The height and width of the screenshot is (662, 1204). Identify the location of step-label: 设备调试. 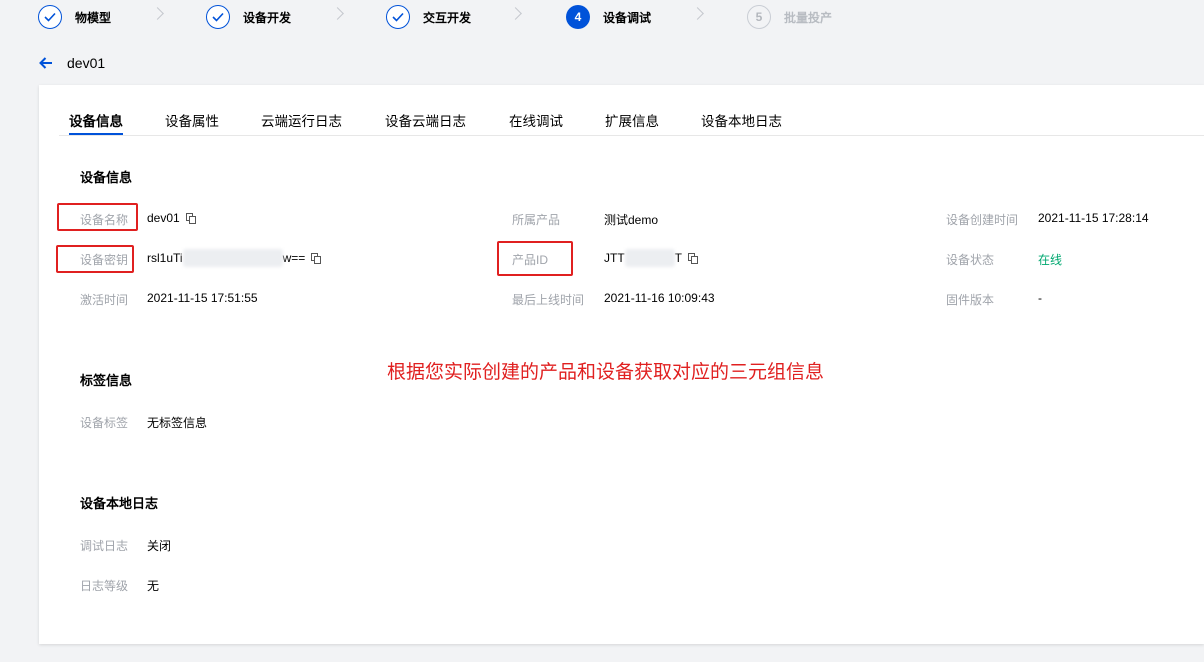
(627, 17).